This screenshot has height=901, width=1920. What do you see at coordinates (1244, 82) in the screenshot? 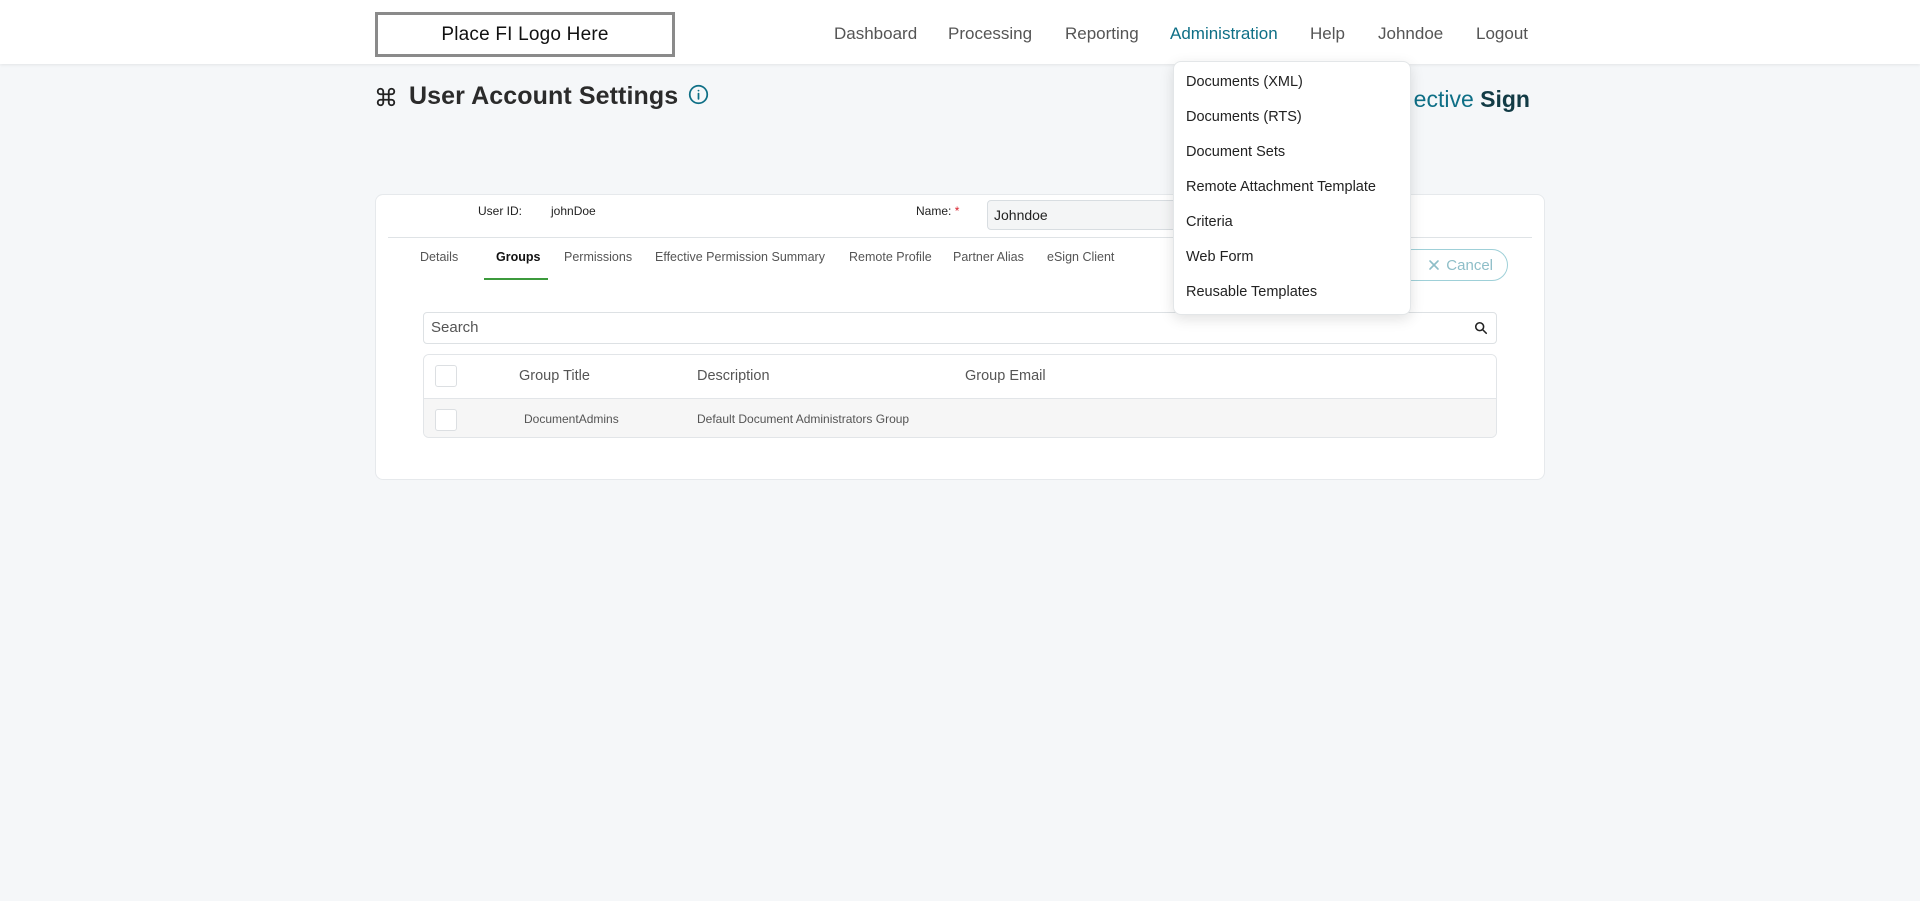
I see `menu-item-documents-xml: Documents (XML)` at bounding box center [1244, 82].